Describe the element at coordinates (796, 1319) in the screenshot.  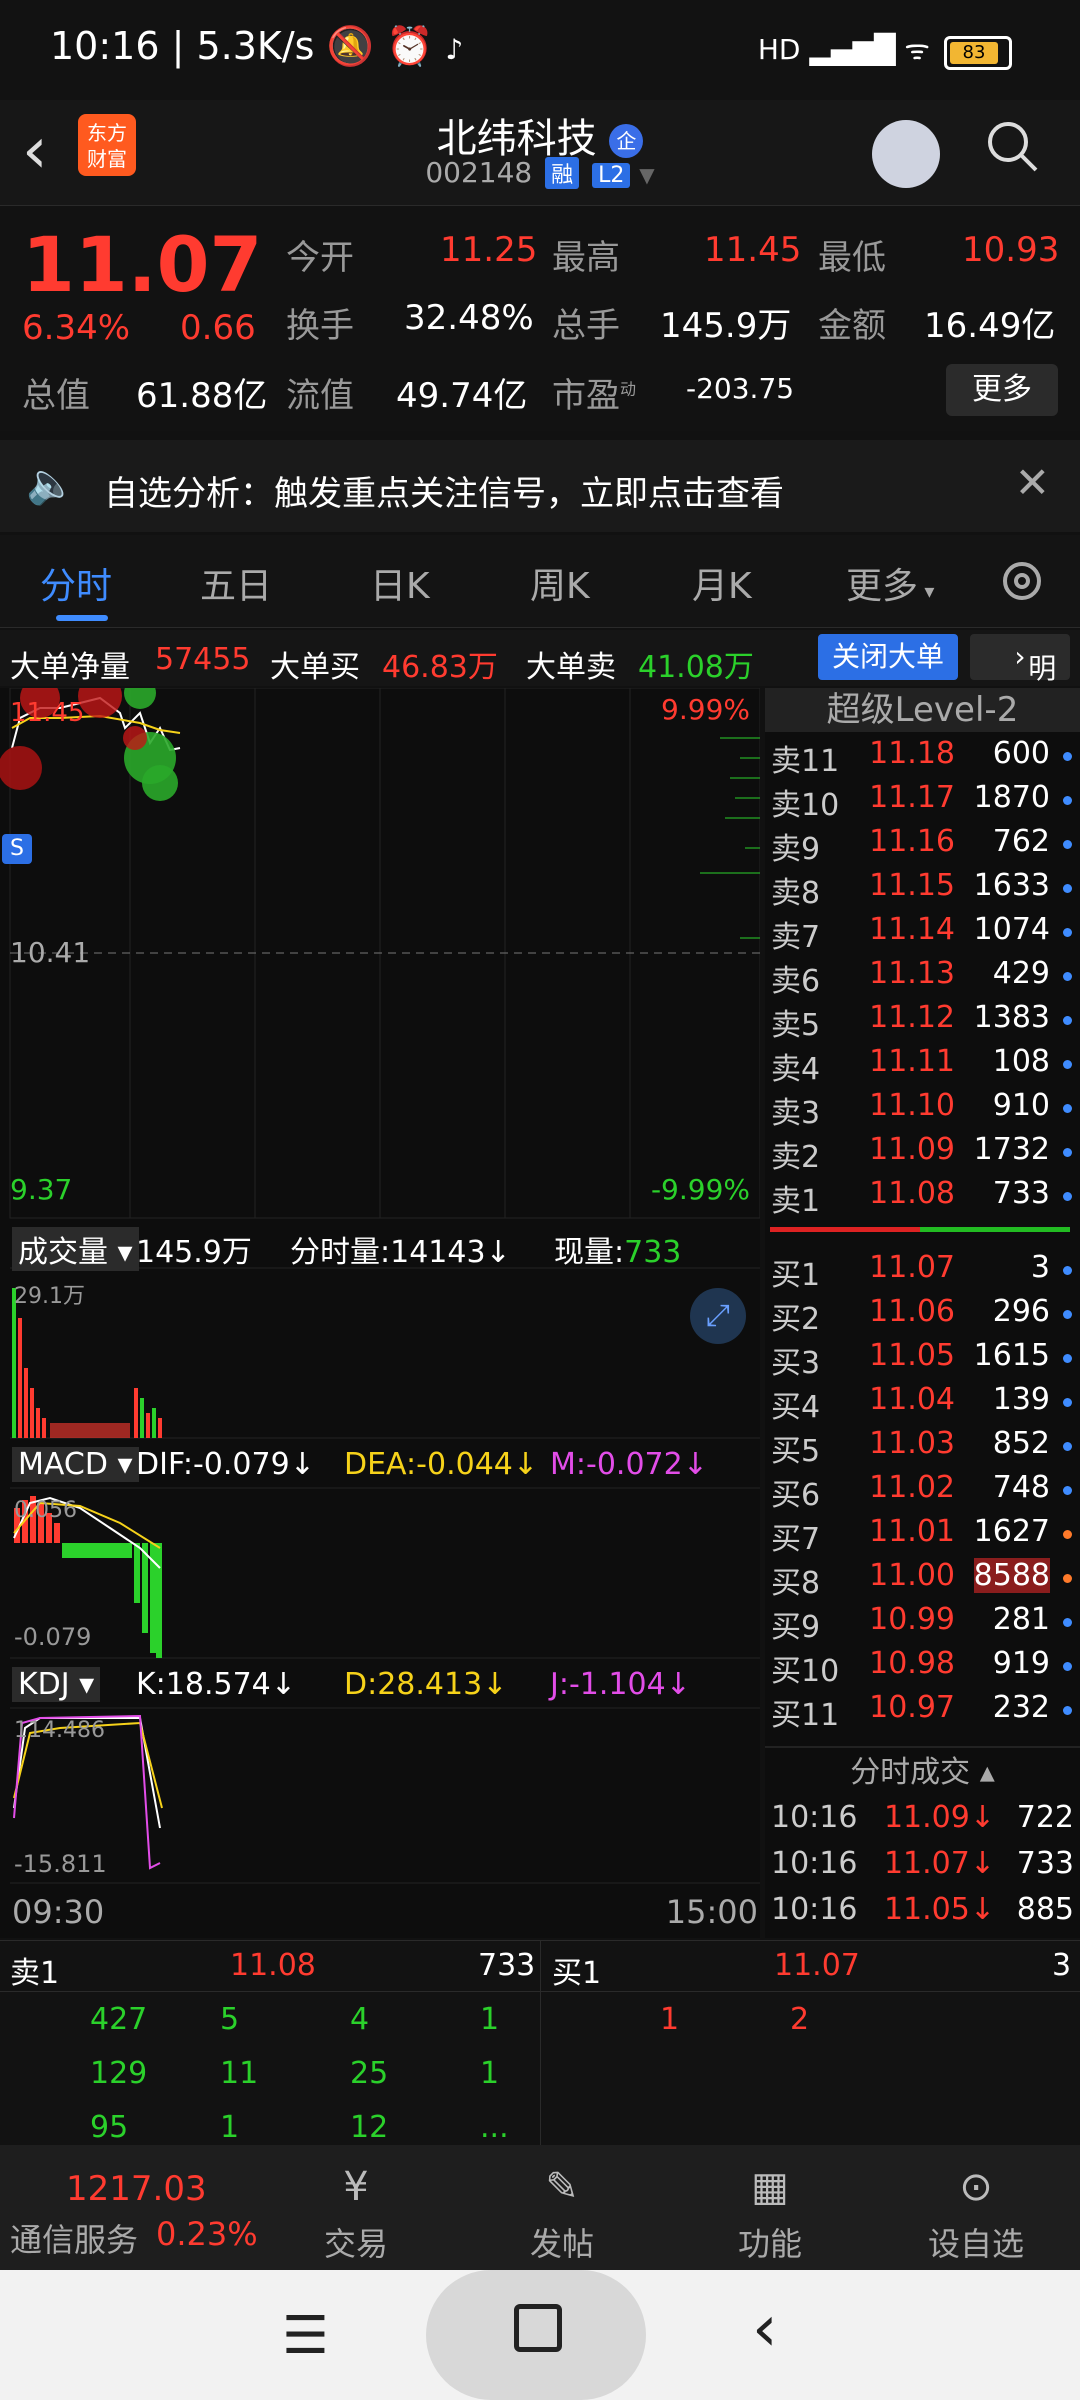
I see `bid-label: 买2` at that location.